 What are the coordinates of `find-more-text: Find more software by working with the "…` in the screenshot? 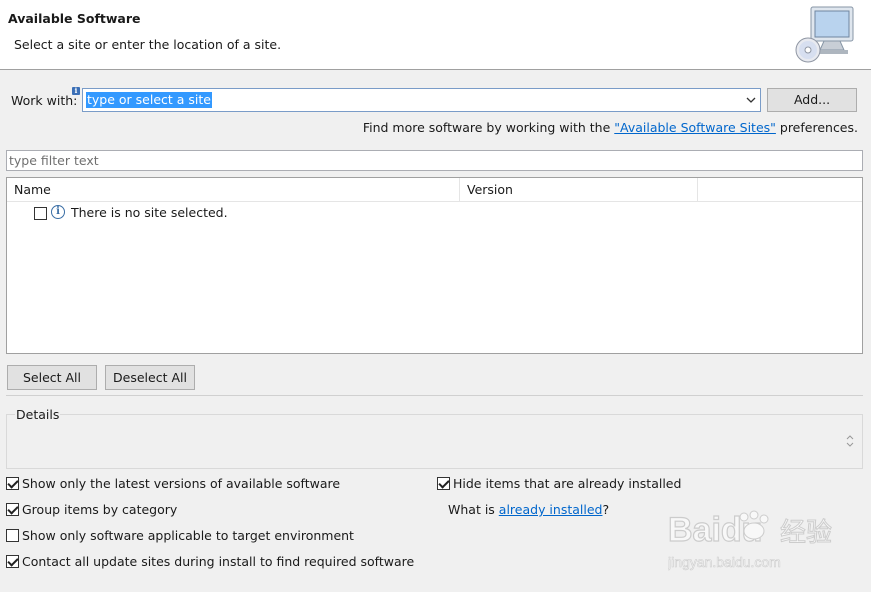 It's located at (610, 127).